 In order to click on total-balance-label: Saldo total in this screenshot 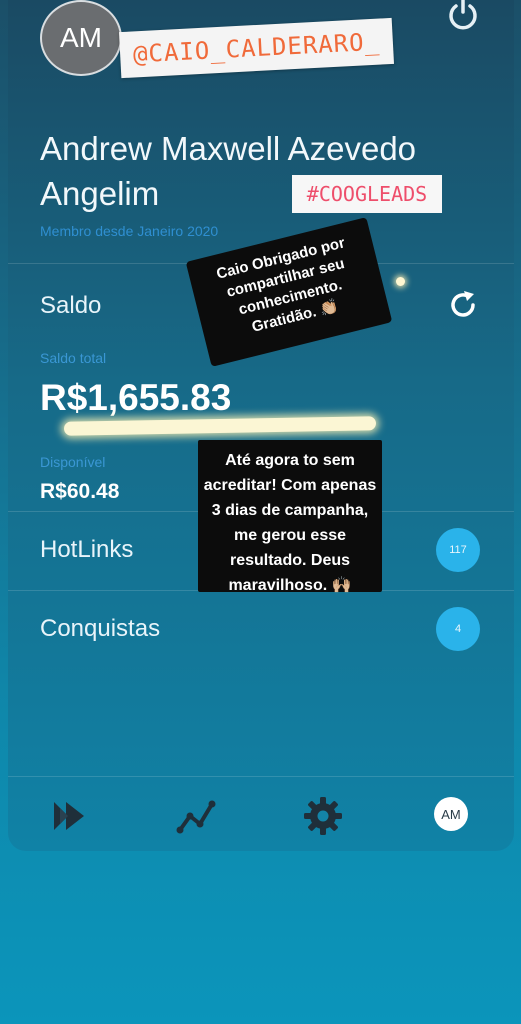, I will do `click(73, 358)`.